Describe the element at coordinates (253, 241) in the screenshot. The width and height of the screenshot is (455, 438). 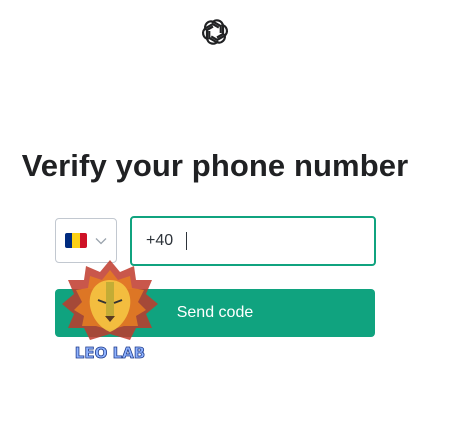
I see `phone-number-input` at that location.